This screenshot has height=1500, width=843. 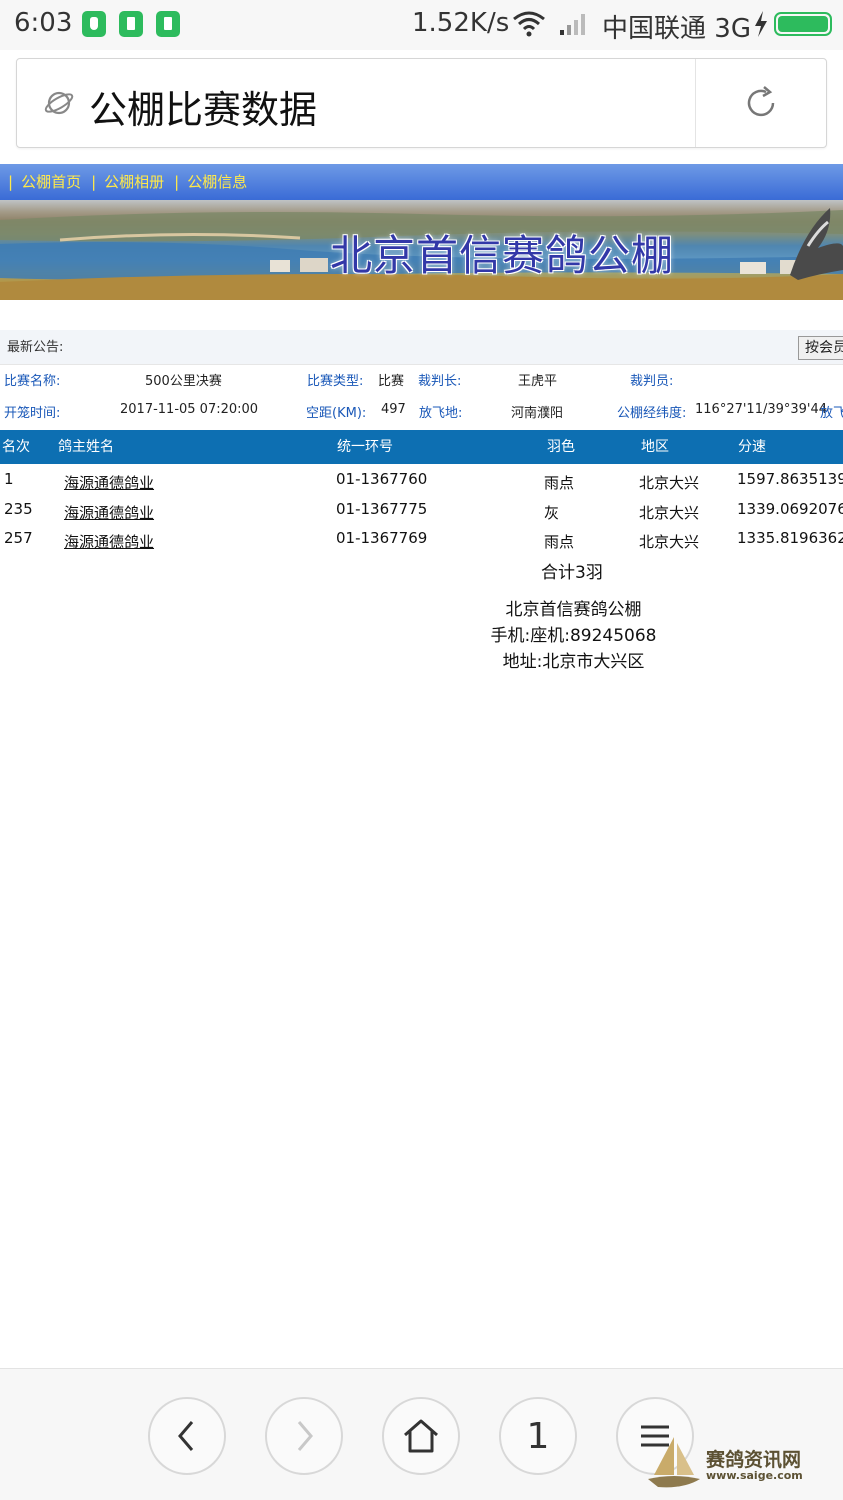 What do you see at coordinates (461, 23) in the screenshot?
I see `network-speed: 1.52K/s` at bounding box center [461, 23].